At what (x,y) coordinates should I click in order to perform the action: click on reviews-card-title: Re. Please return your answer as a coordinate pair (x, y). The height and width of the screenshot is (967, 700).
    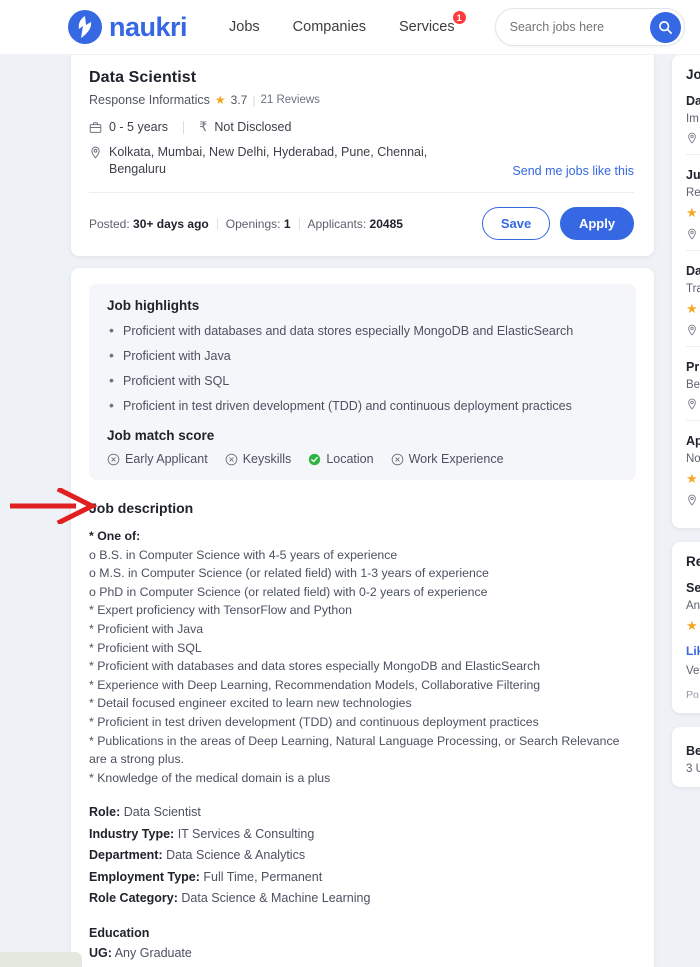
    Looking at the image, I should click on (693, 561).